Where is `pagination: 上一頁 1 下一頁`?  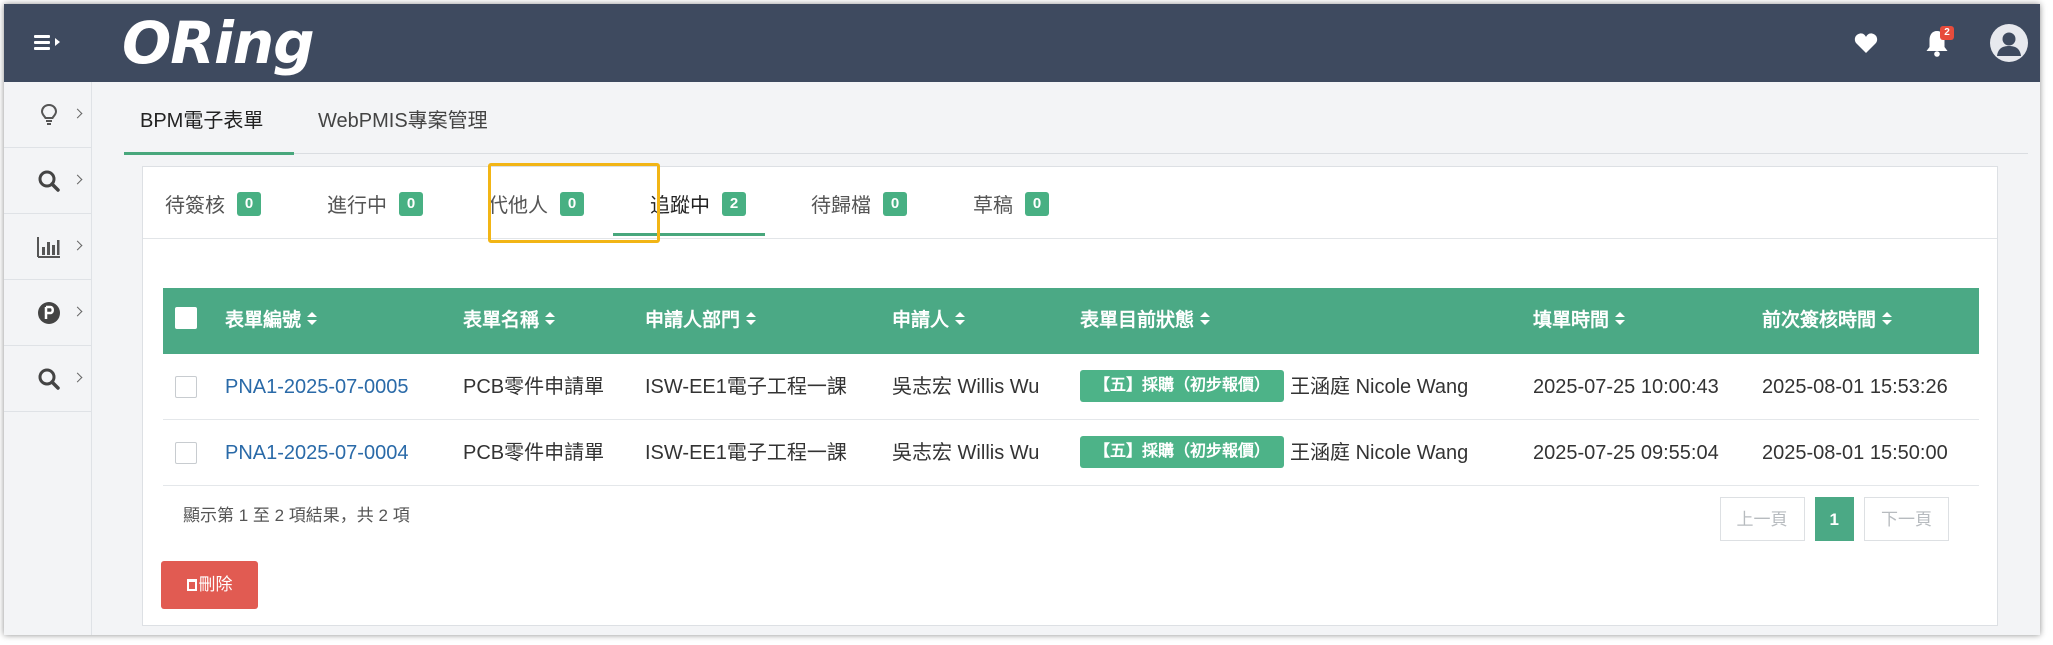
pagination: 上一頁 1 下一頁 is located at coordinates (1834, 519).